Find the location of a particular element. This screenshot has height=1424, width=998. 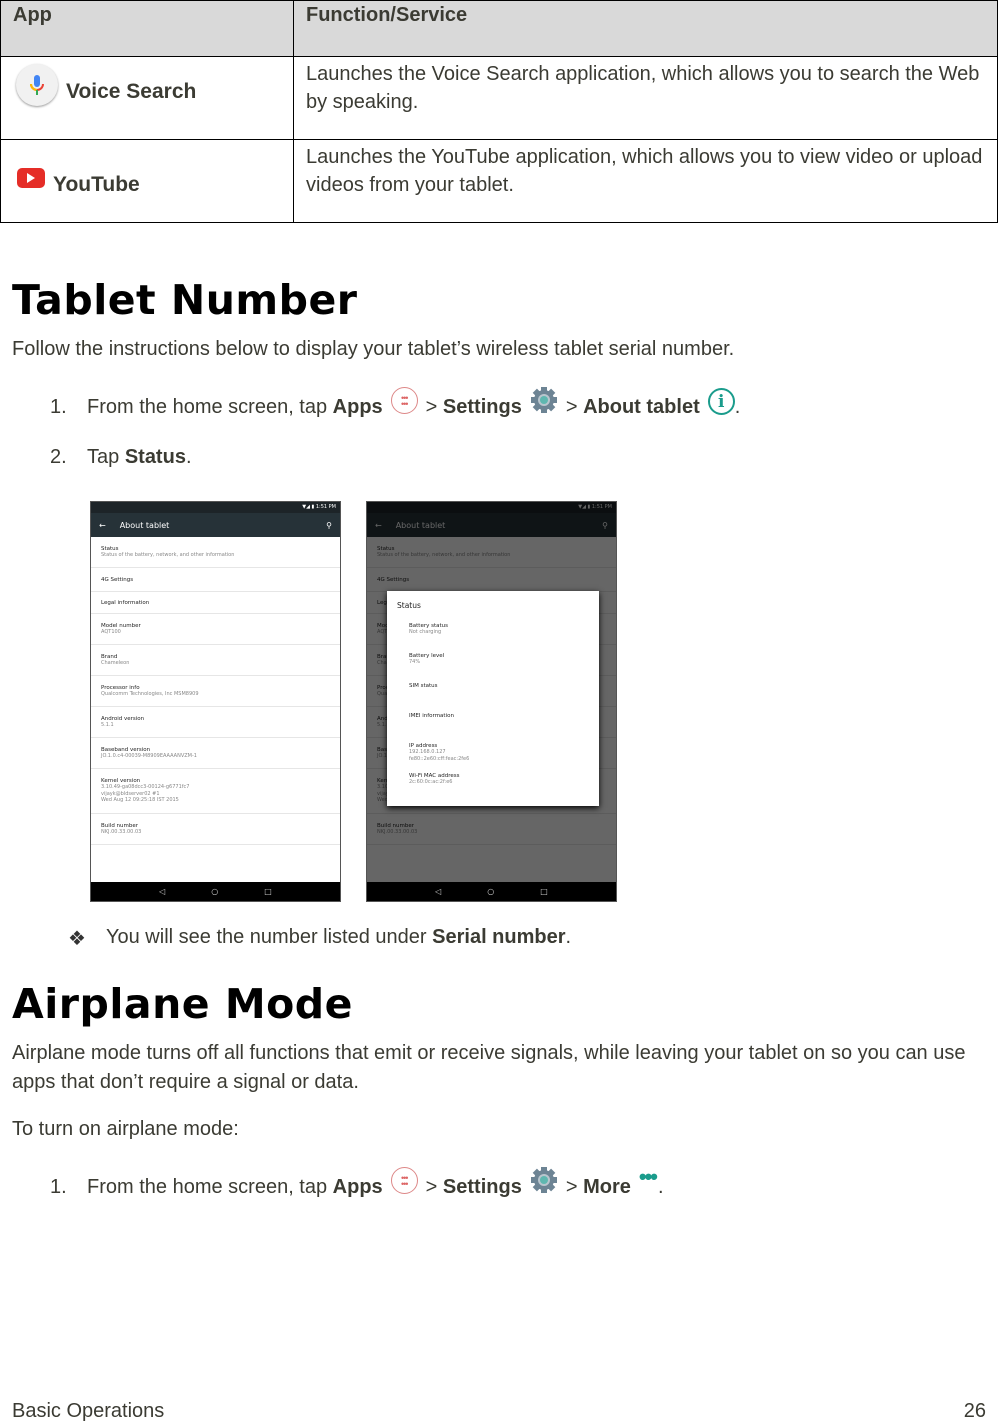

settings-row: Build numberNKJ.00.33.00.03 is located at coordinates (215, 829).